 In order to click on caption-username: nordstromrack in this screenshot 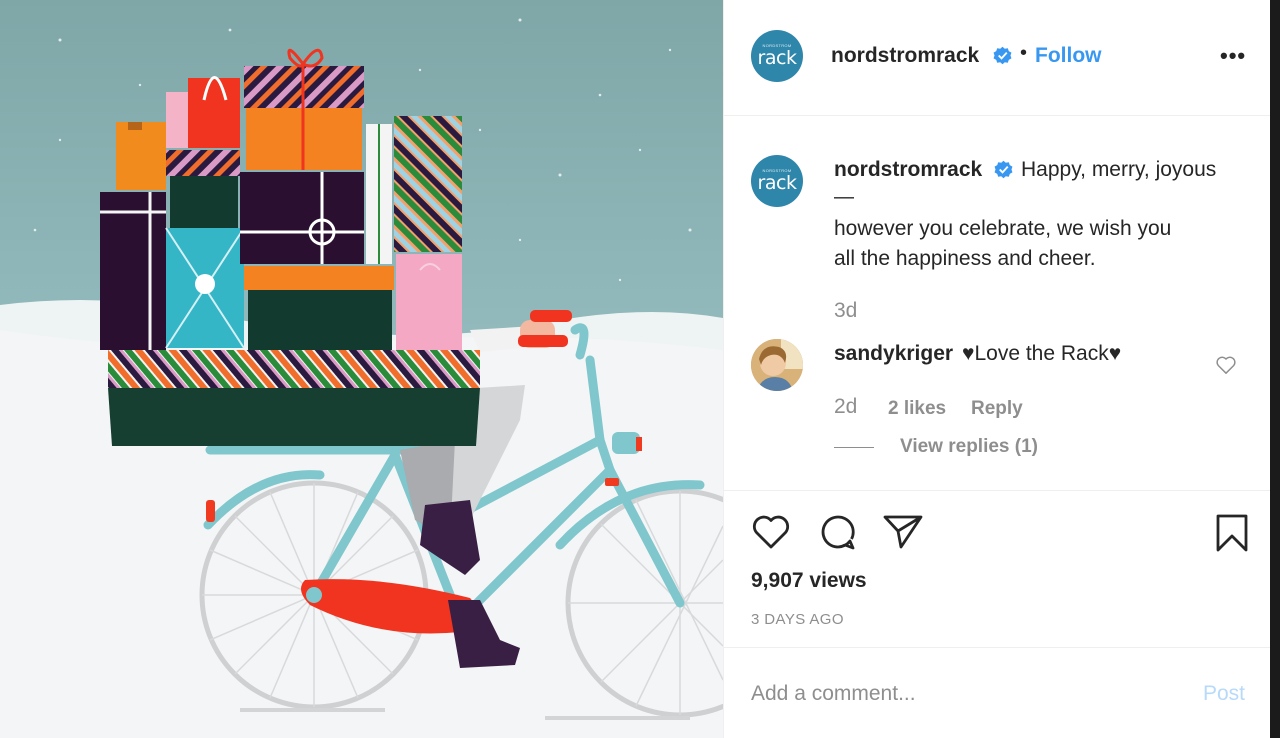, I will do `click(908, 170)`.